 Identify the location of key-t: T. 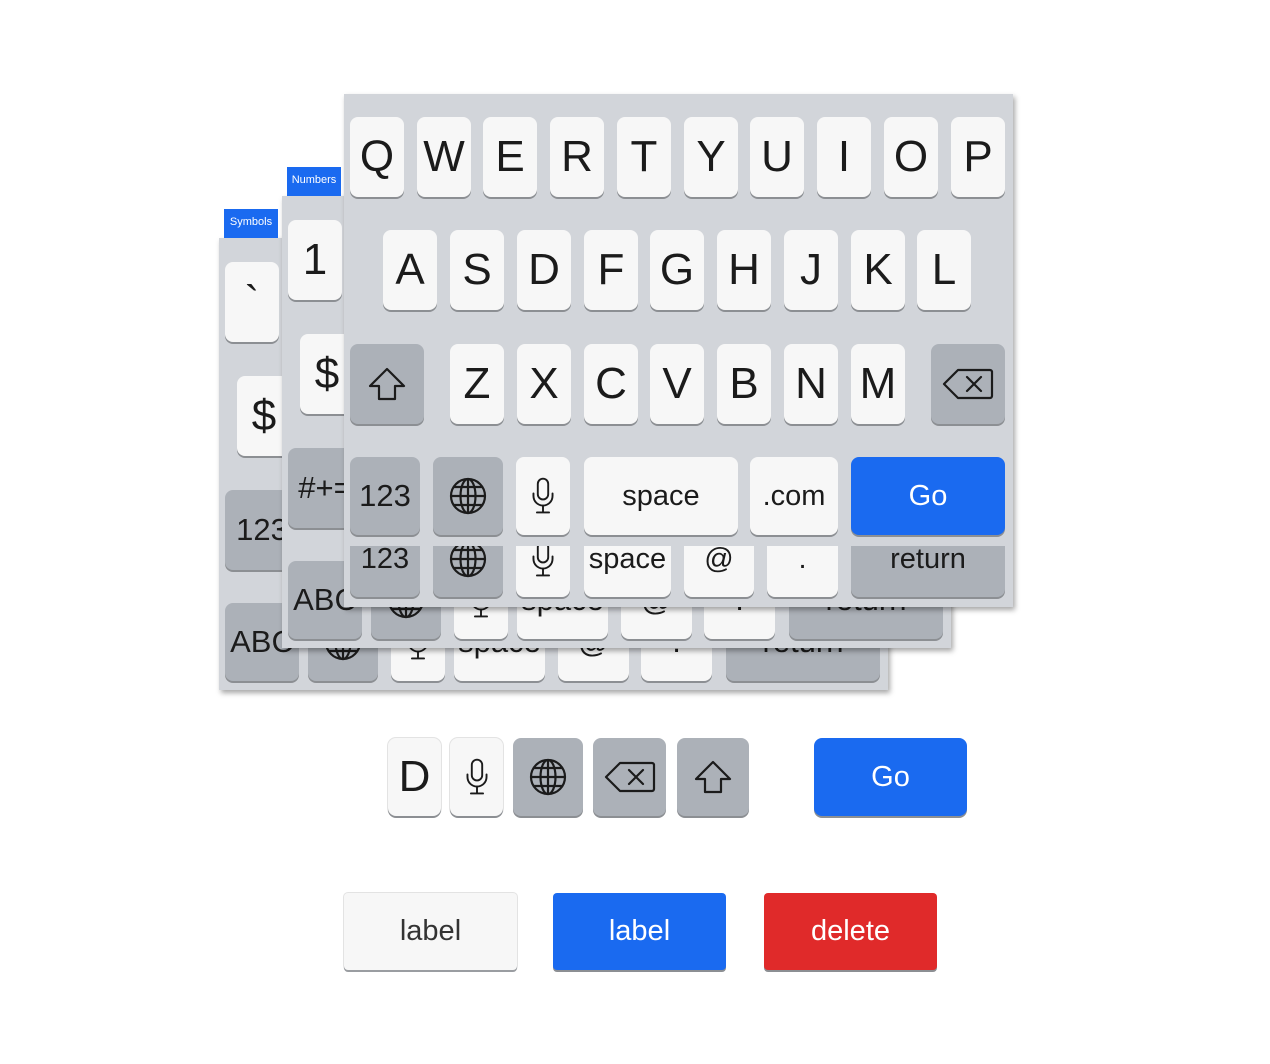
(644, 157).